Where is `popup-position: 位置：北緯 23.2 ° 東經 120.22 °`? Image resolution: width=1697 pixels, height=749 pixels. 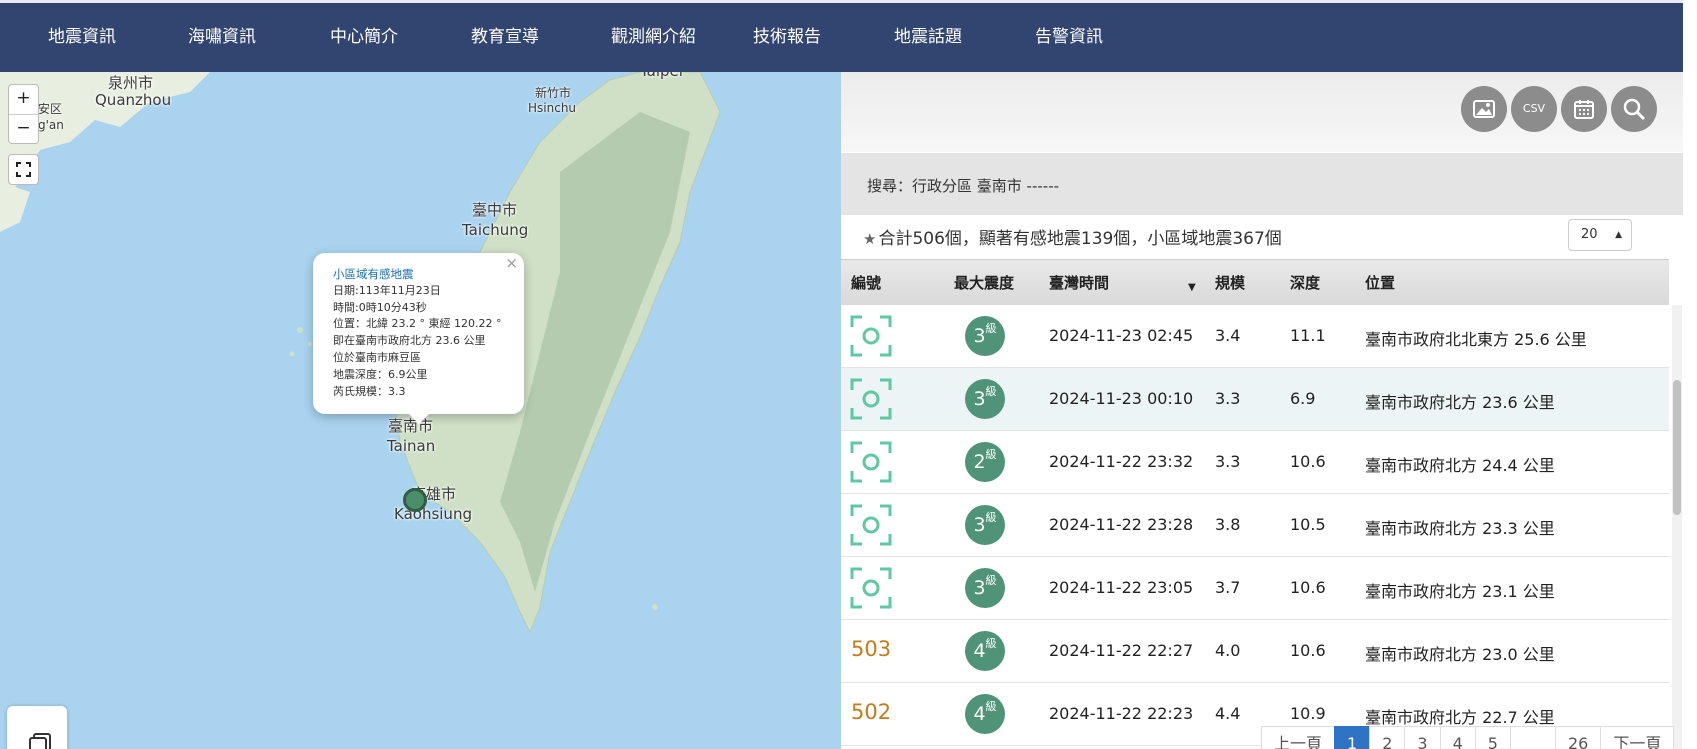
popup-position: 位置：北緯 23.2 ° 東經 120.22 ° is located at coordinates (417, 324).